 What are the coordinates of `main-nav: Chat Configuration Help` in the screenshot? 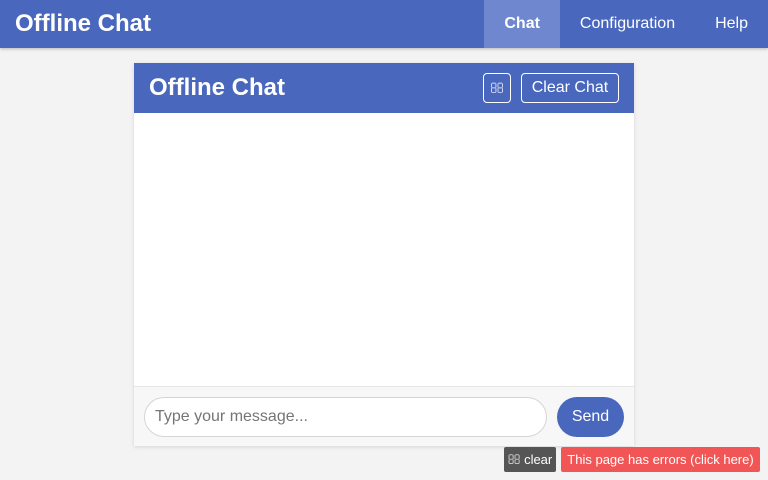 It's located at (626, 24).